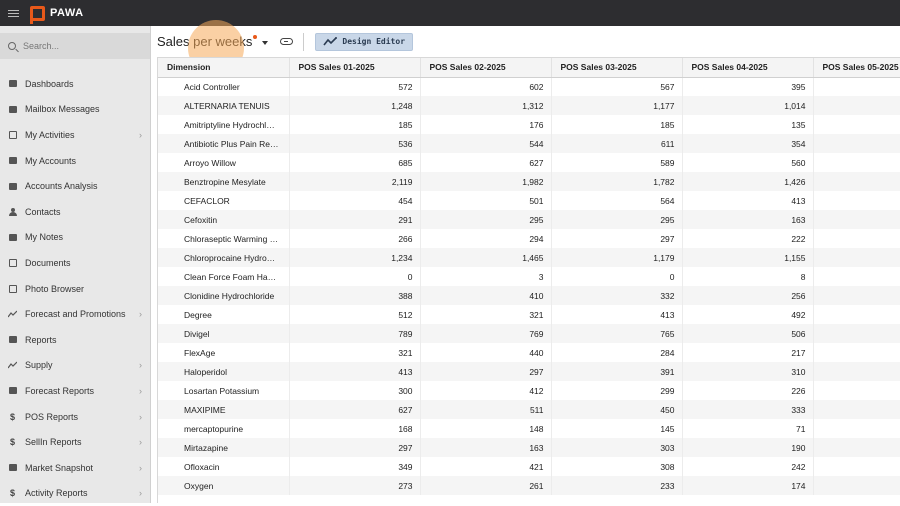  What do you see at coordinates (330, 41) in the screenshot?
I see `line-chart-icon` at bounding box center [330, 41].